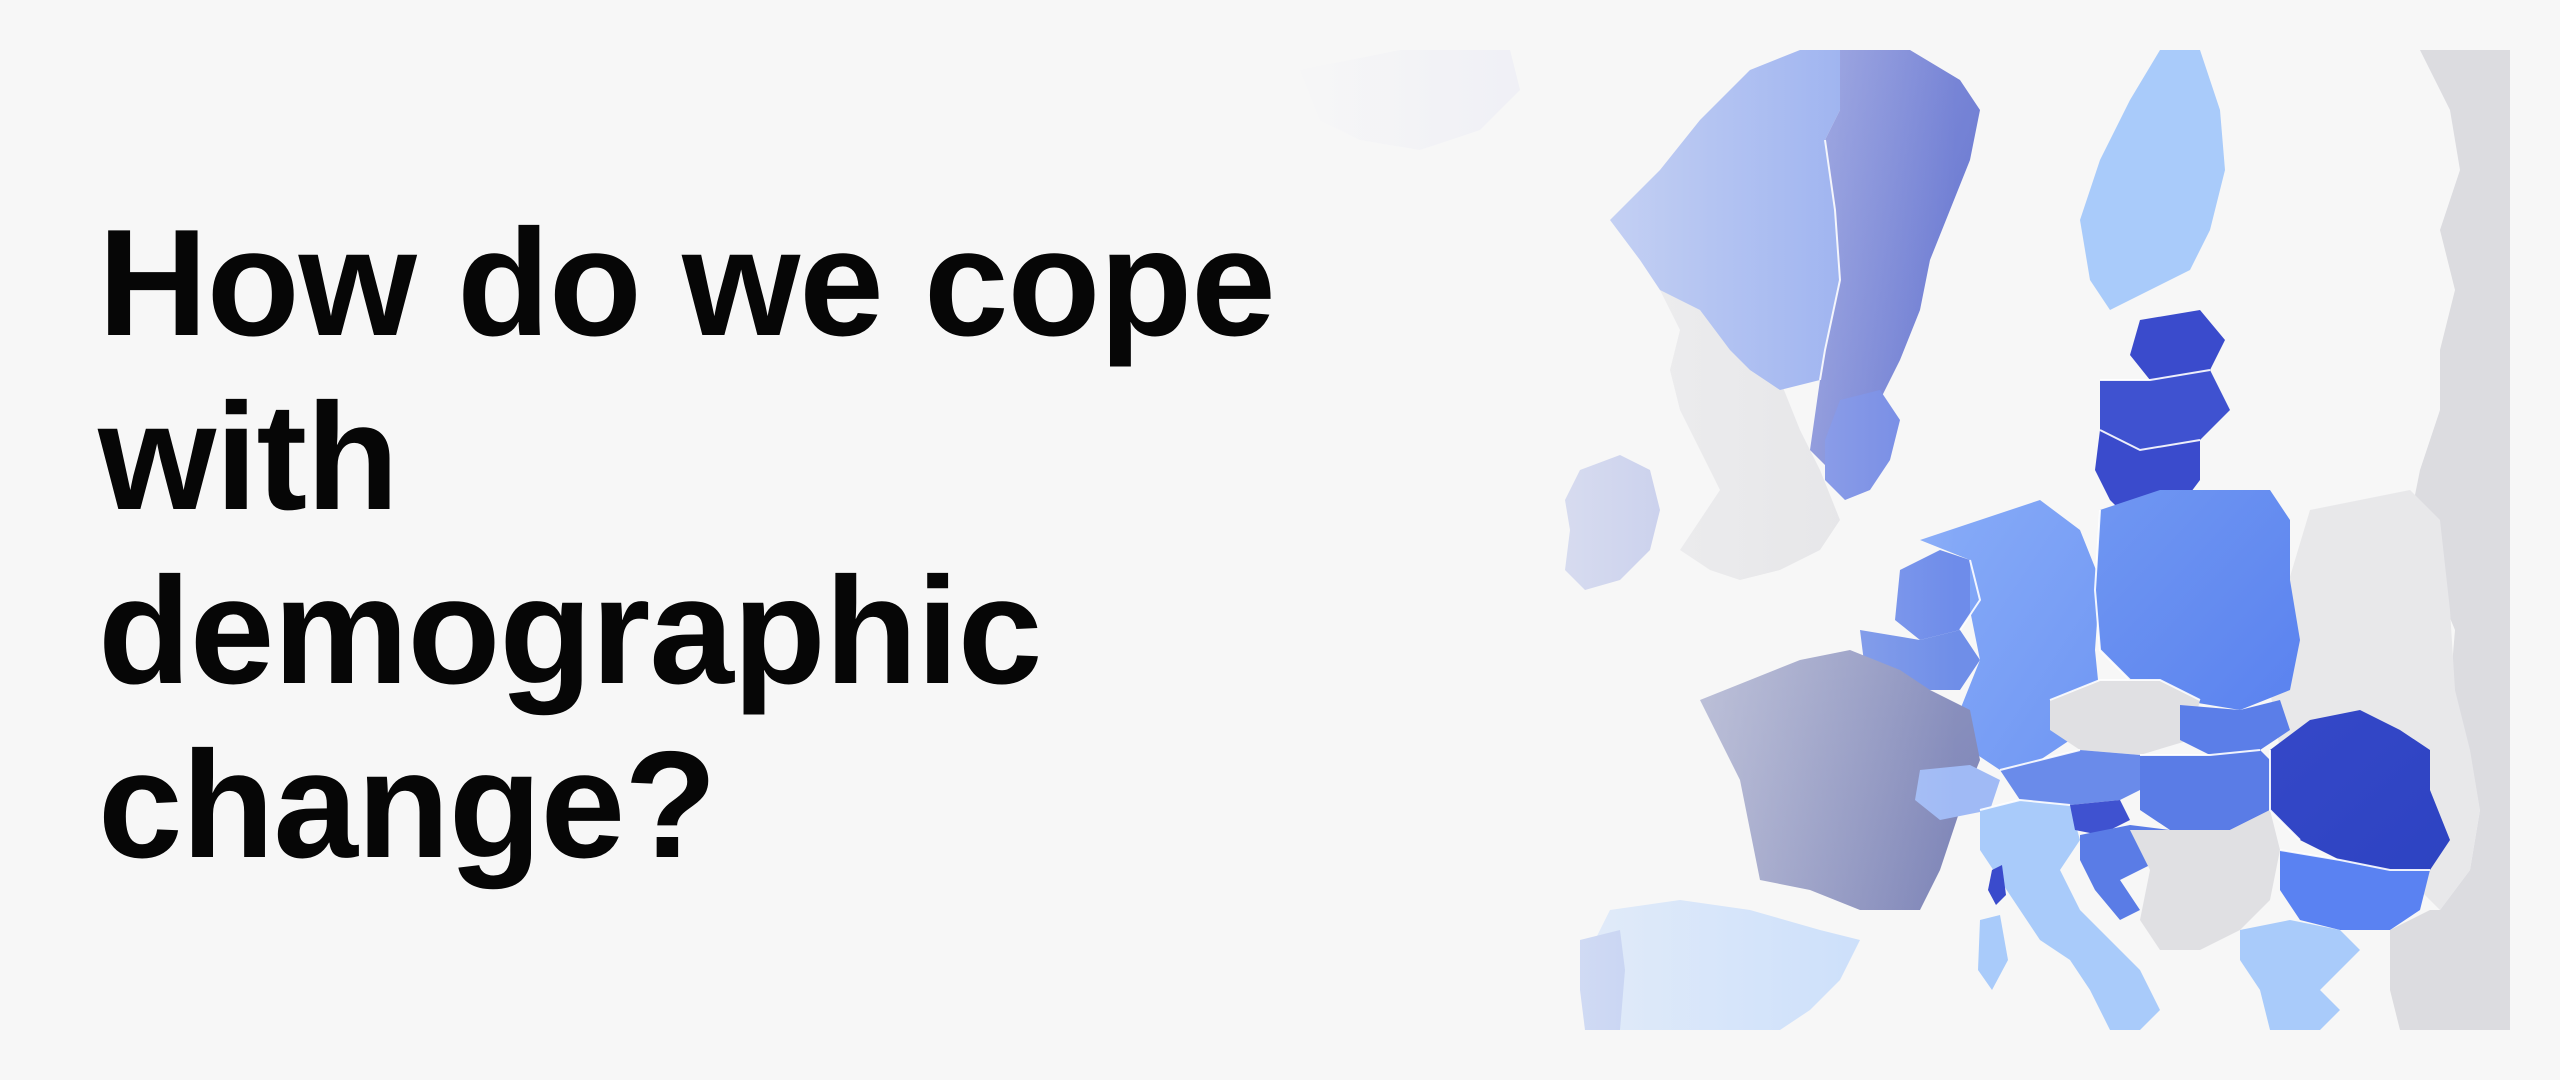 Image resolution: width=2560 pixels, height=1080 pixels. What do you see at coordinates (248, 457) in the screenshot?
I see `headline-line-2: with` at bounding box center [248, 457].